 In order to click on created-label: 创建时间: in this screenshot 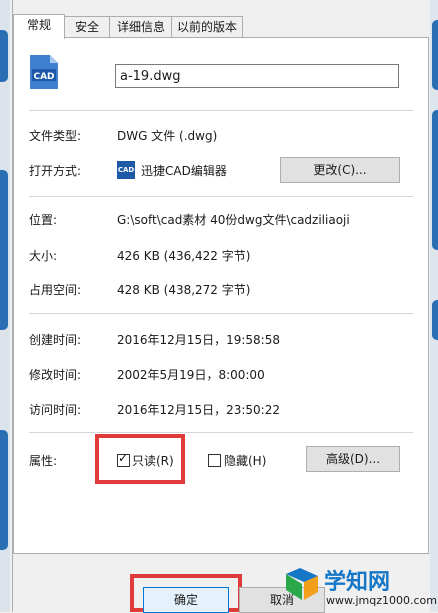, I will do `click(55, 340)`.